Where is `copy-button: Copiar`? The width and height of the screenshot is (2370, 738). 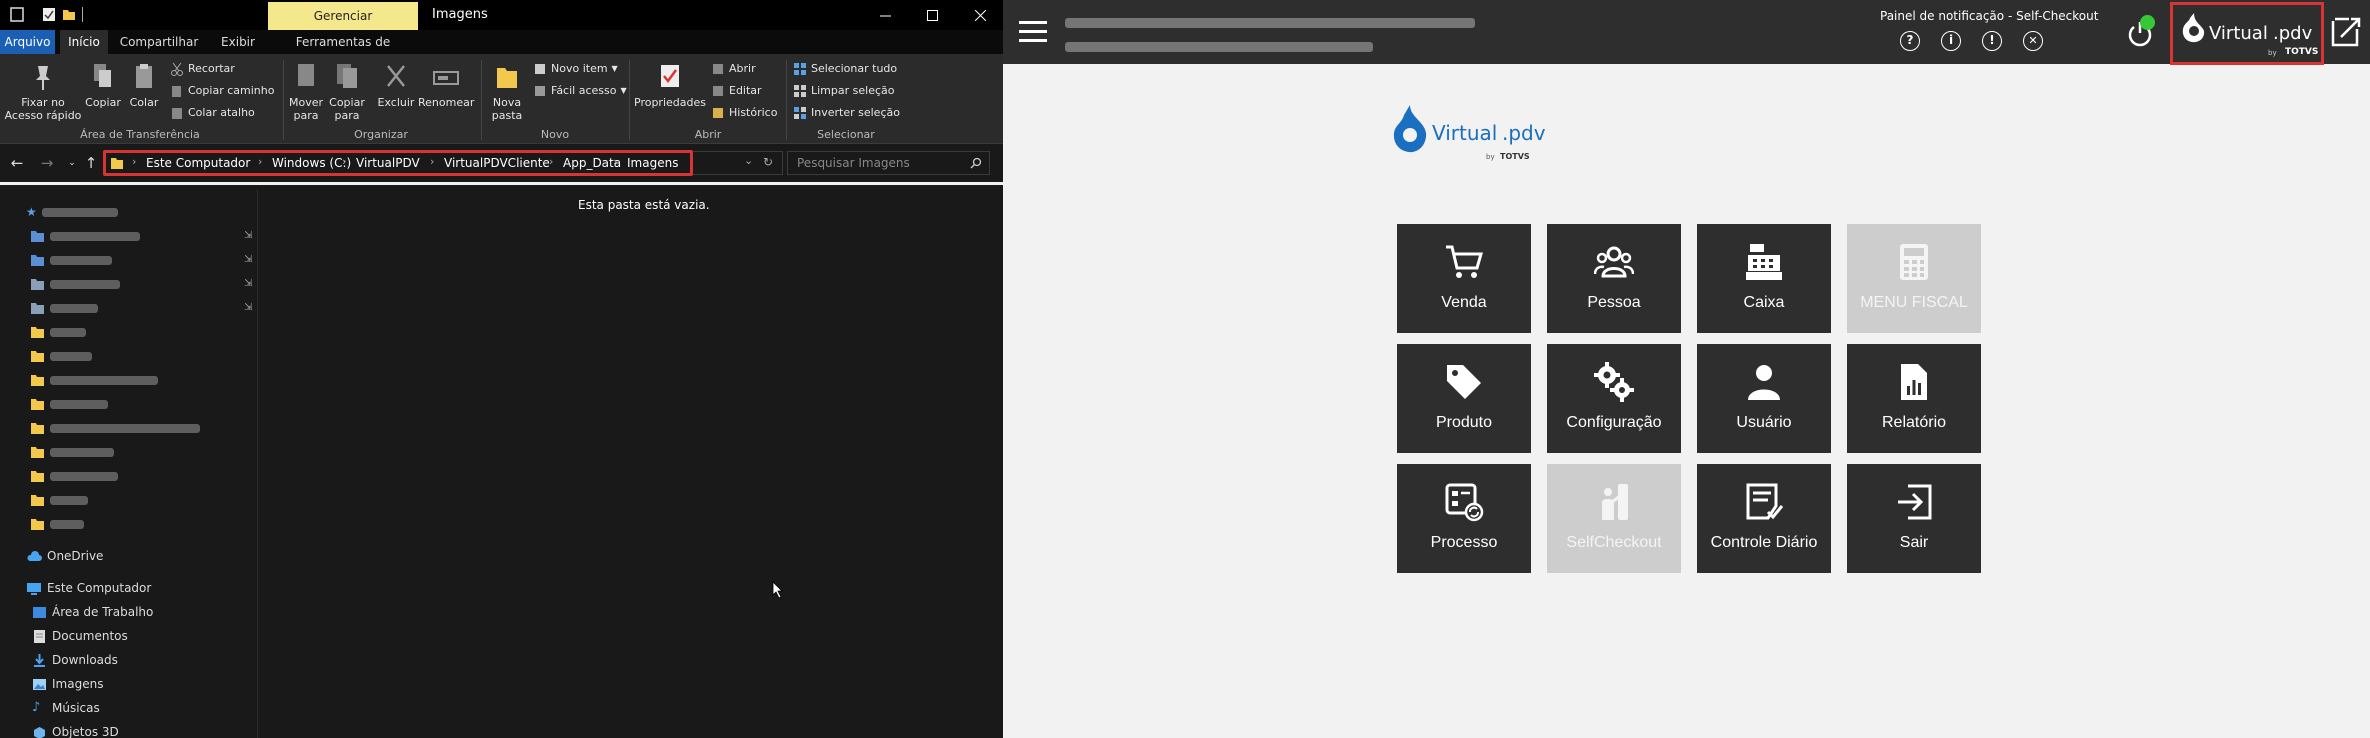 copy-button: Copiar is located at coordinates (103, 85).